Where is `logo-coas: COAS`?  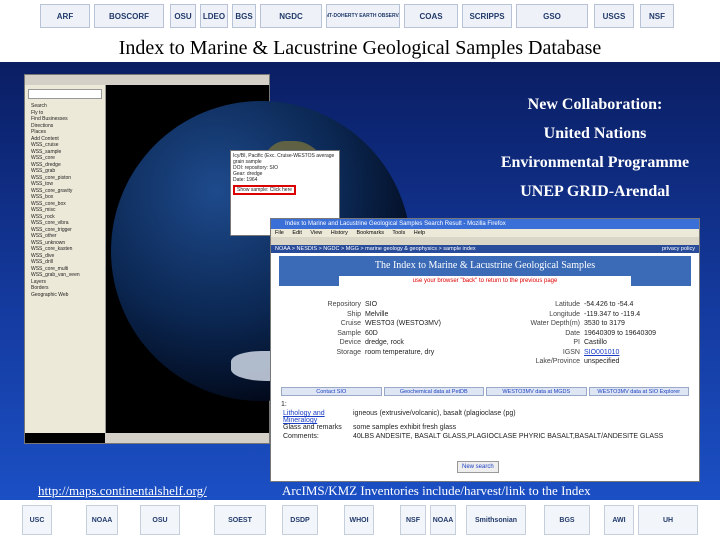
logo-coas: COAS is located at coordinates (431, 16).